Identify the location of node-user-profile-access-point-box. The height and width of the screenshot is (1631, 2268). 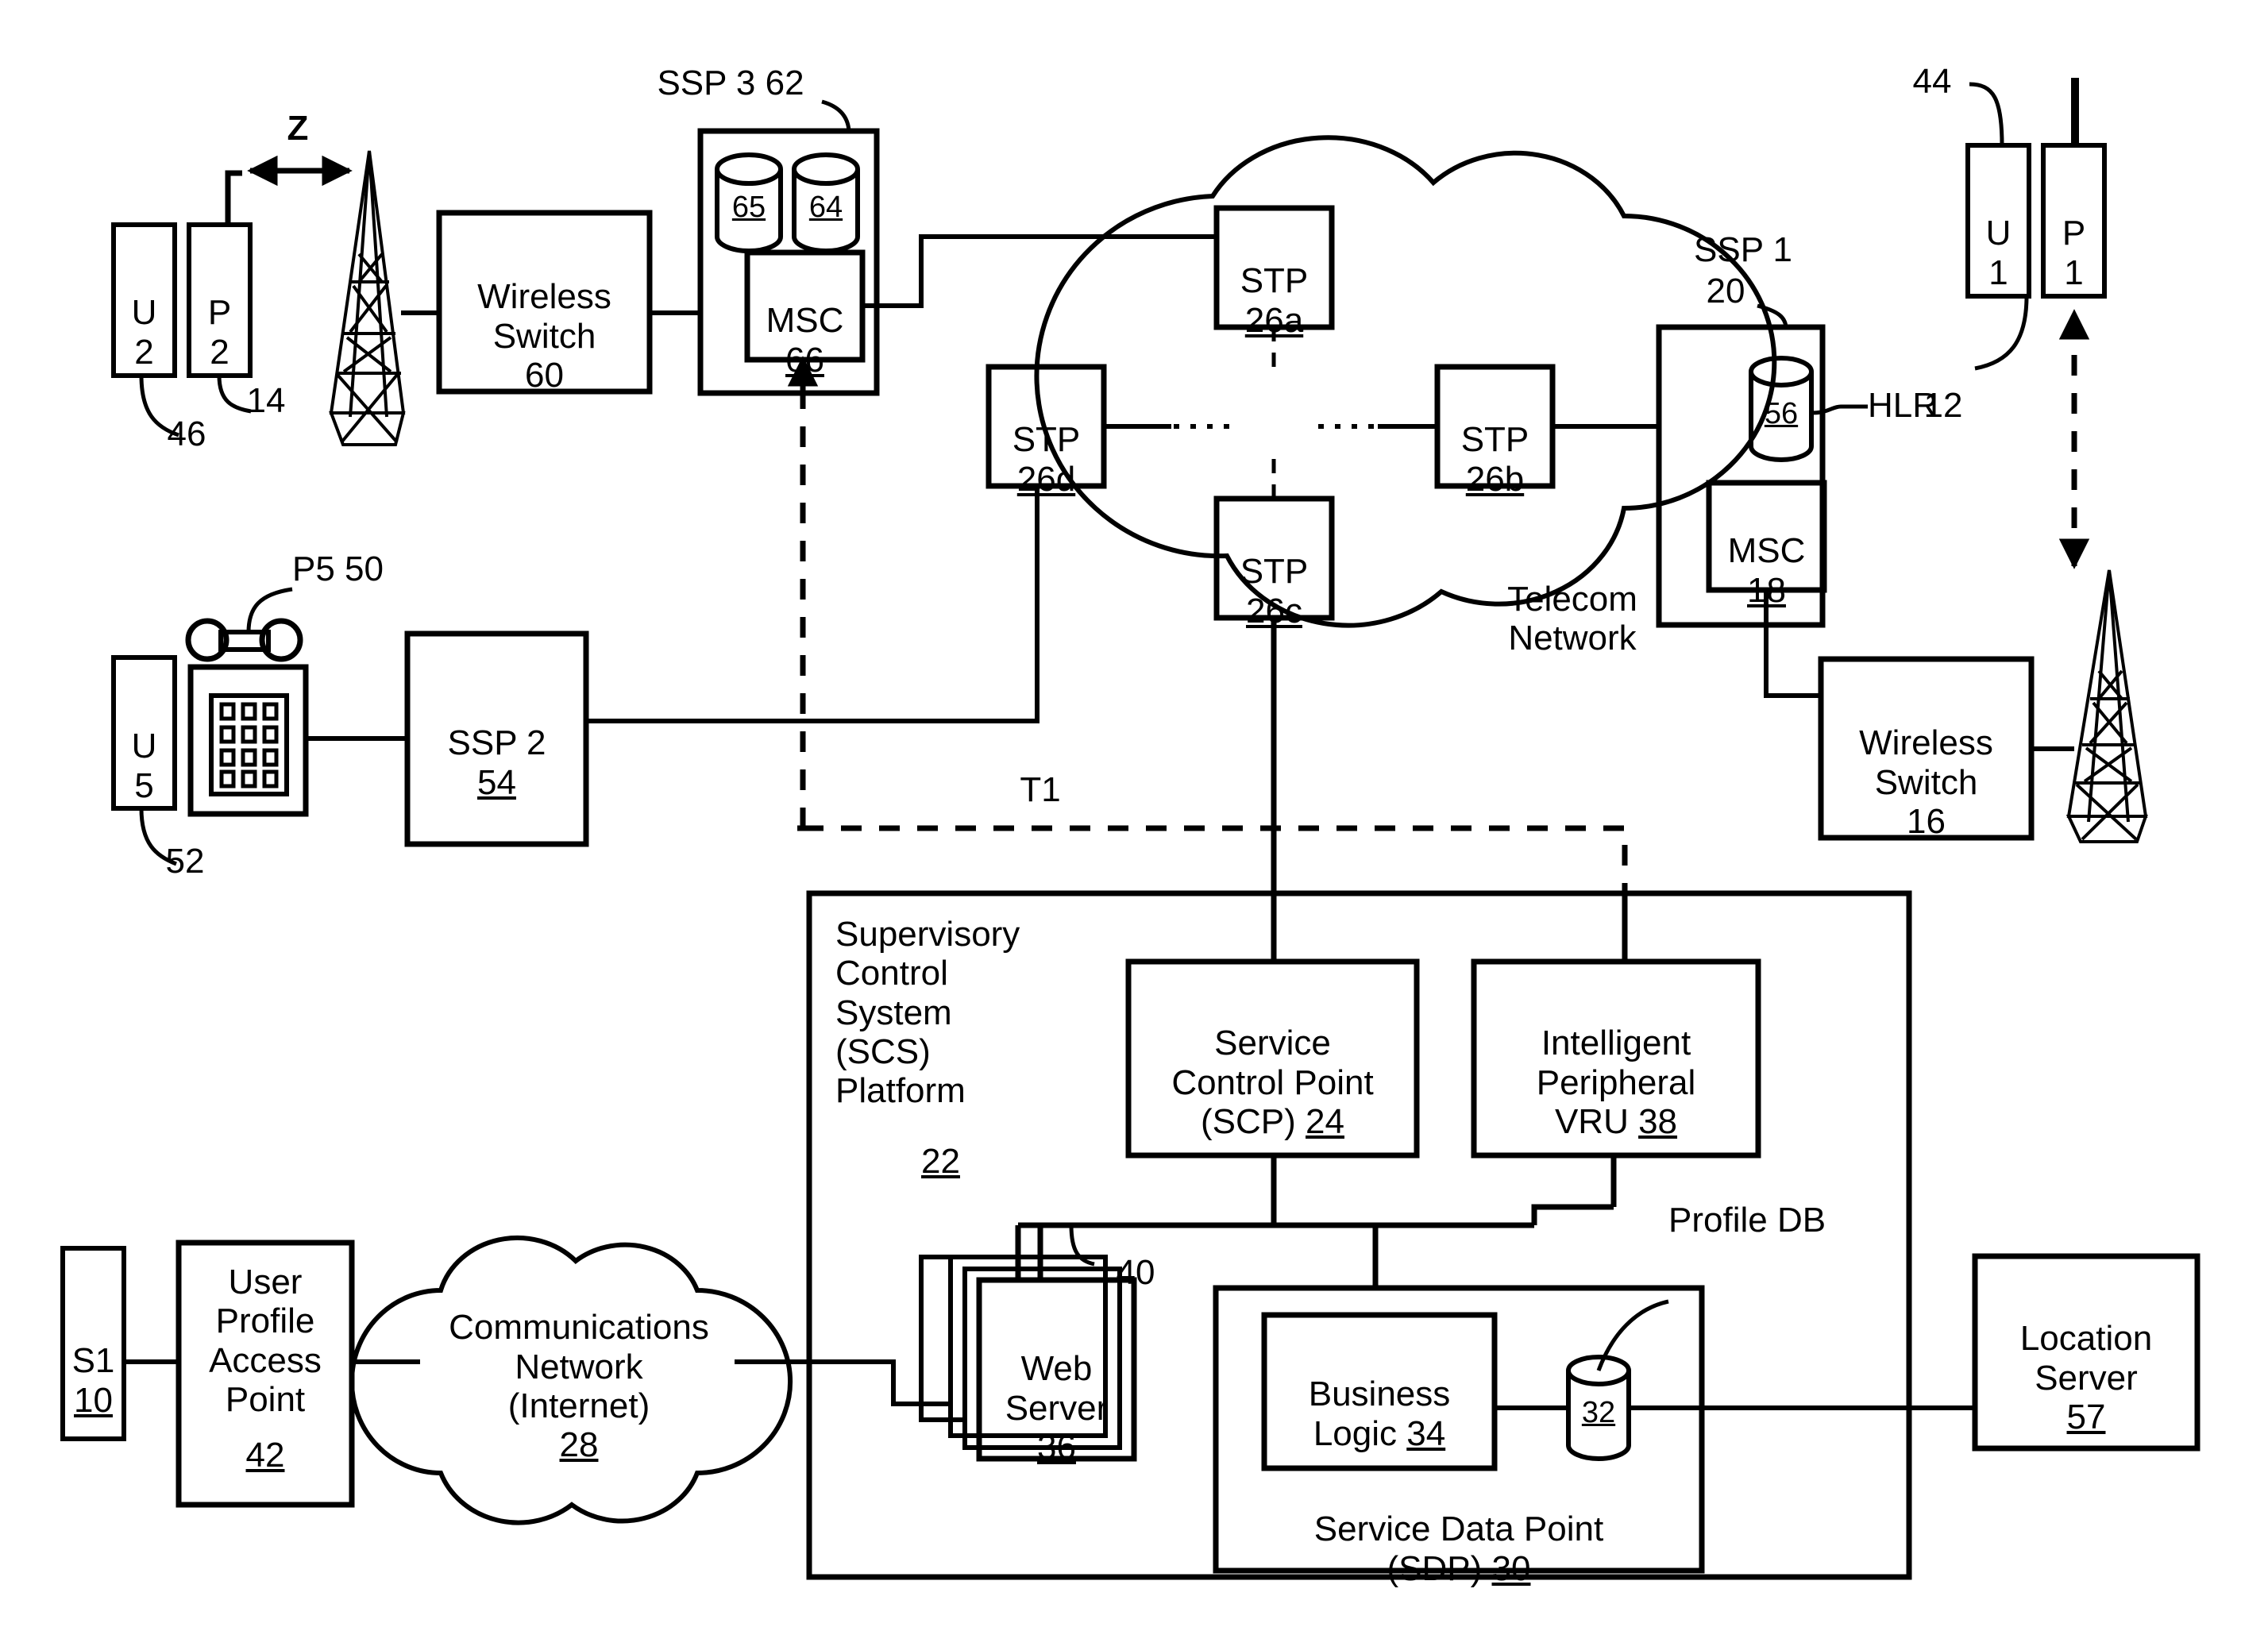
(265, 1374).